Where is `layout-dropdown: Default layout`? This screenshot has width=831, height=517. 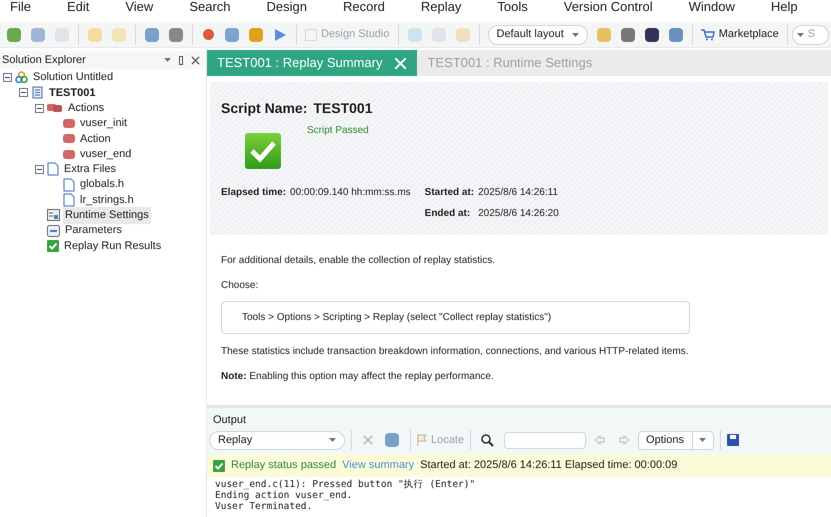 layout-dropdown: Default layout is located at coordinates (538, 34).